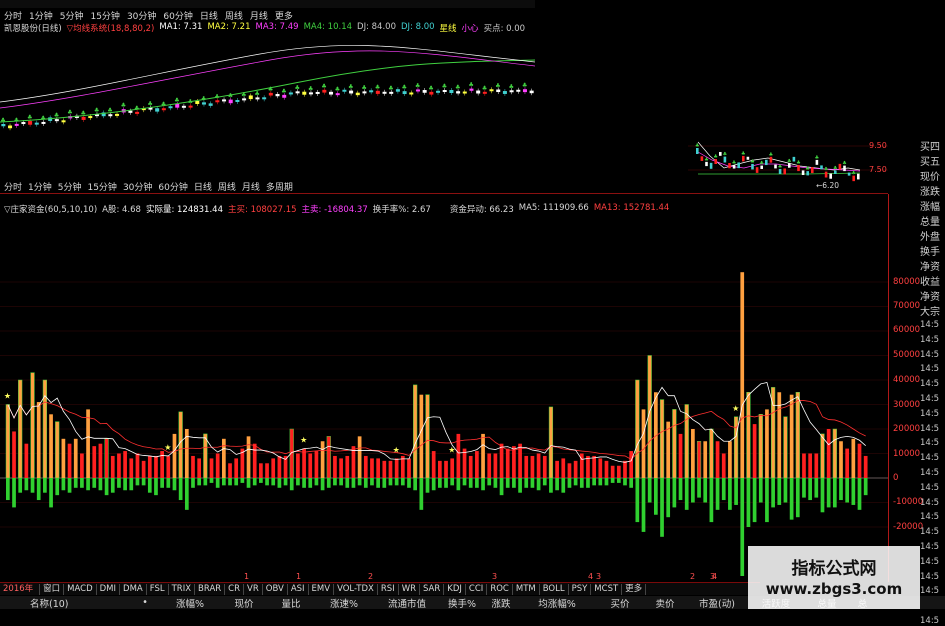 The height and width of the screenshot is (626, 945). What do you see at coordinates (788, 165) in the screenshot?
I see `mini-price-chart: ♣ ♣ ♣ ♣ ♣ ♣ ♣ ♣ ♣ ♣ ♣ ♣ ♣ ♣ ♣ ♣ ♣ ♣ 9.50 7.50 ←6.20` at bounding box center [788, 165].